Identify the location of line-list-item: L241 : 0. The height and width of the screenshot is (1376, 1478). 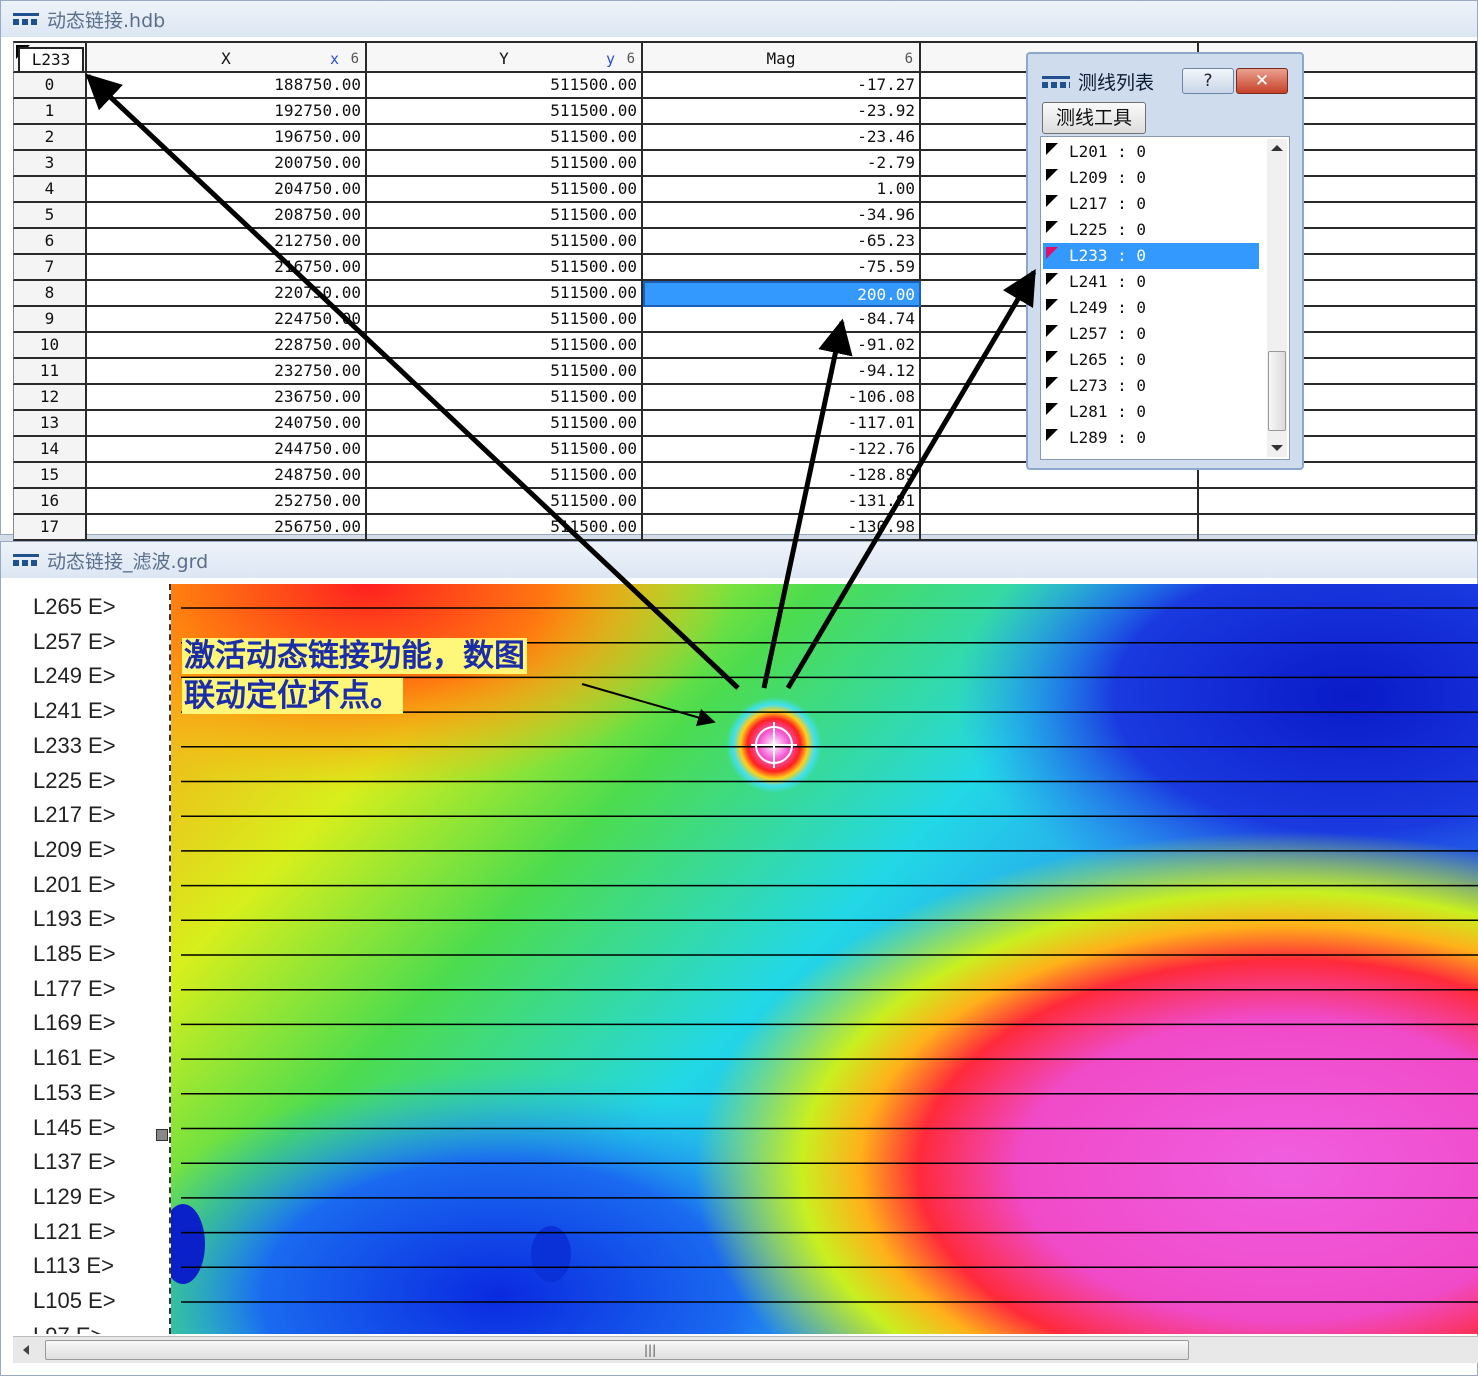
(1151, 282).